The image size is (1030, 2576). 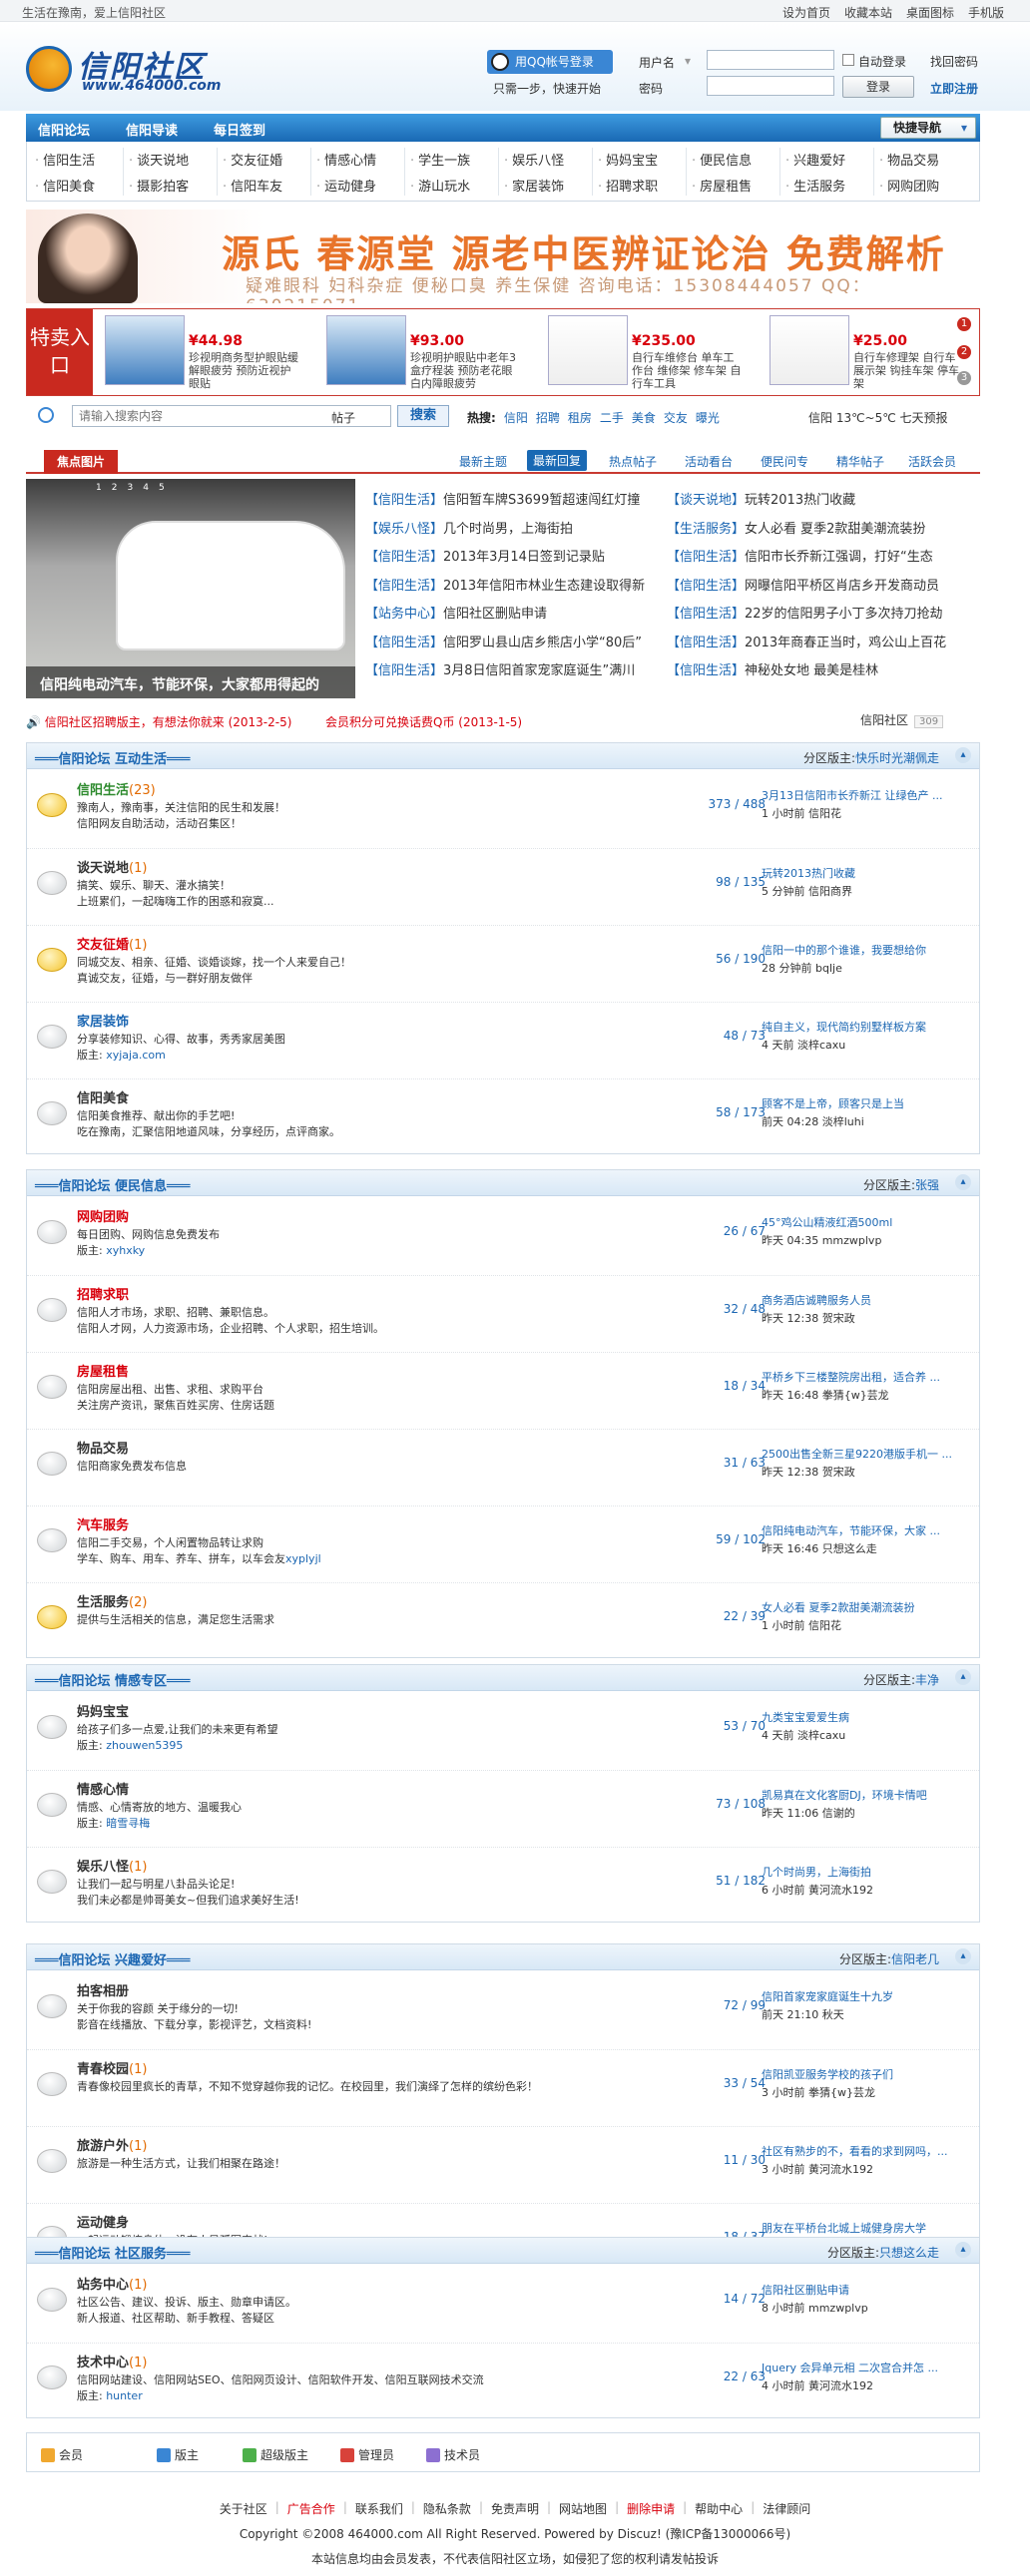 What do you see at coordinates (964, 378) in the screenshot?
I see `sale-page-dot: 3` at bounding box center [964, 378].